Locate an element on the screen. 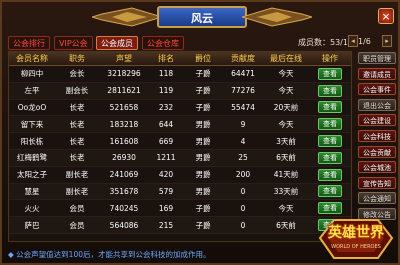 Image resolution: width=400 pixels, height=265 pixels. member-rank: 644 is located at coordinates (166, 124).